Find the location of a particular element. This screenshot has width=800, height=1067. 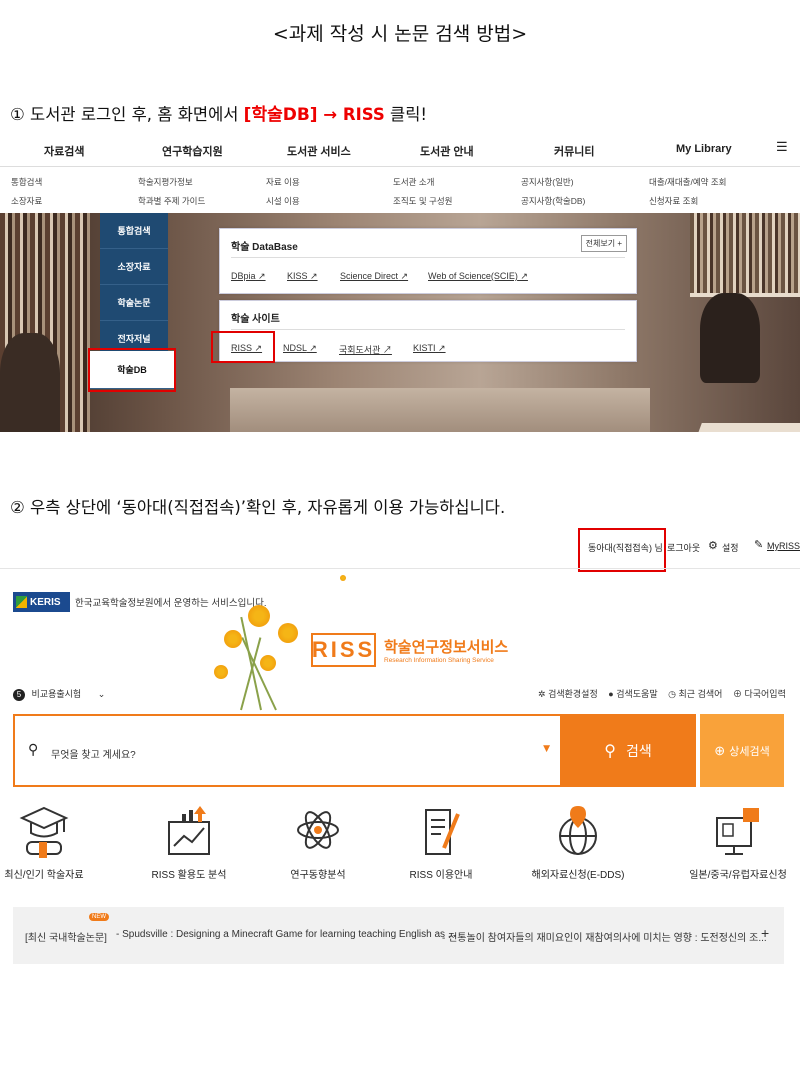

nav-service: 도서관 서비스 is located at coordinates (319, 151).